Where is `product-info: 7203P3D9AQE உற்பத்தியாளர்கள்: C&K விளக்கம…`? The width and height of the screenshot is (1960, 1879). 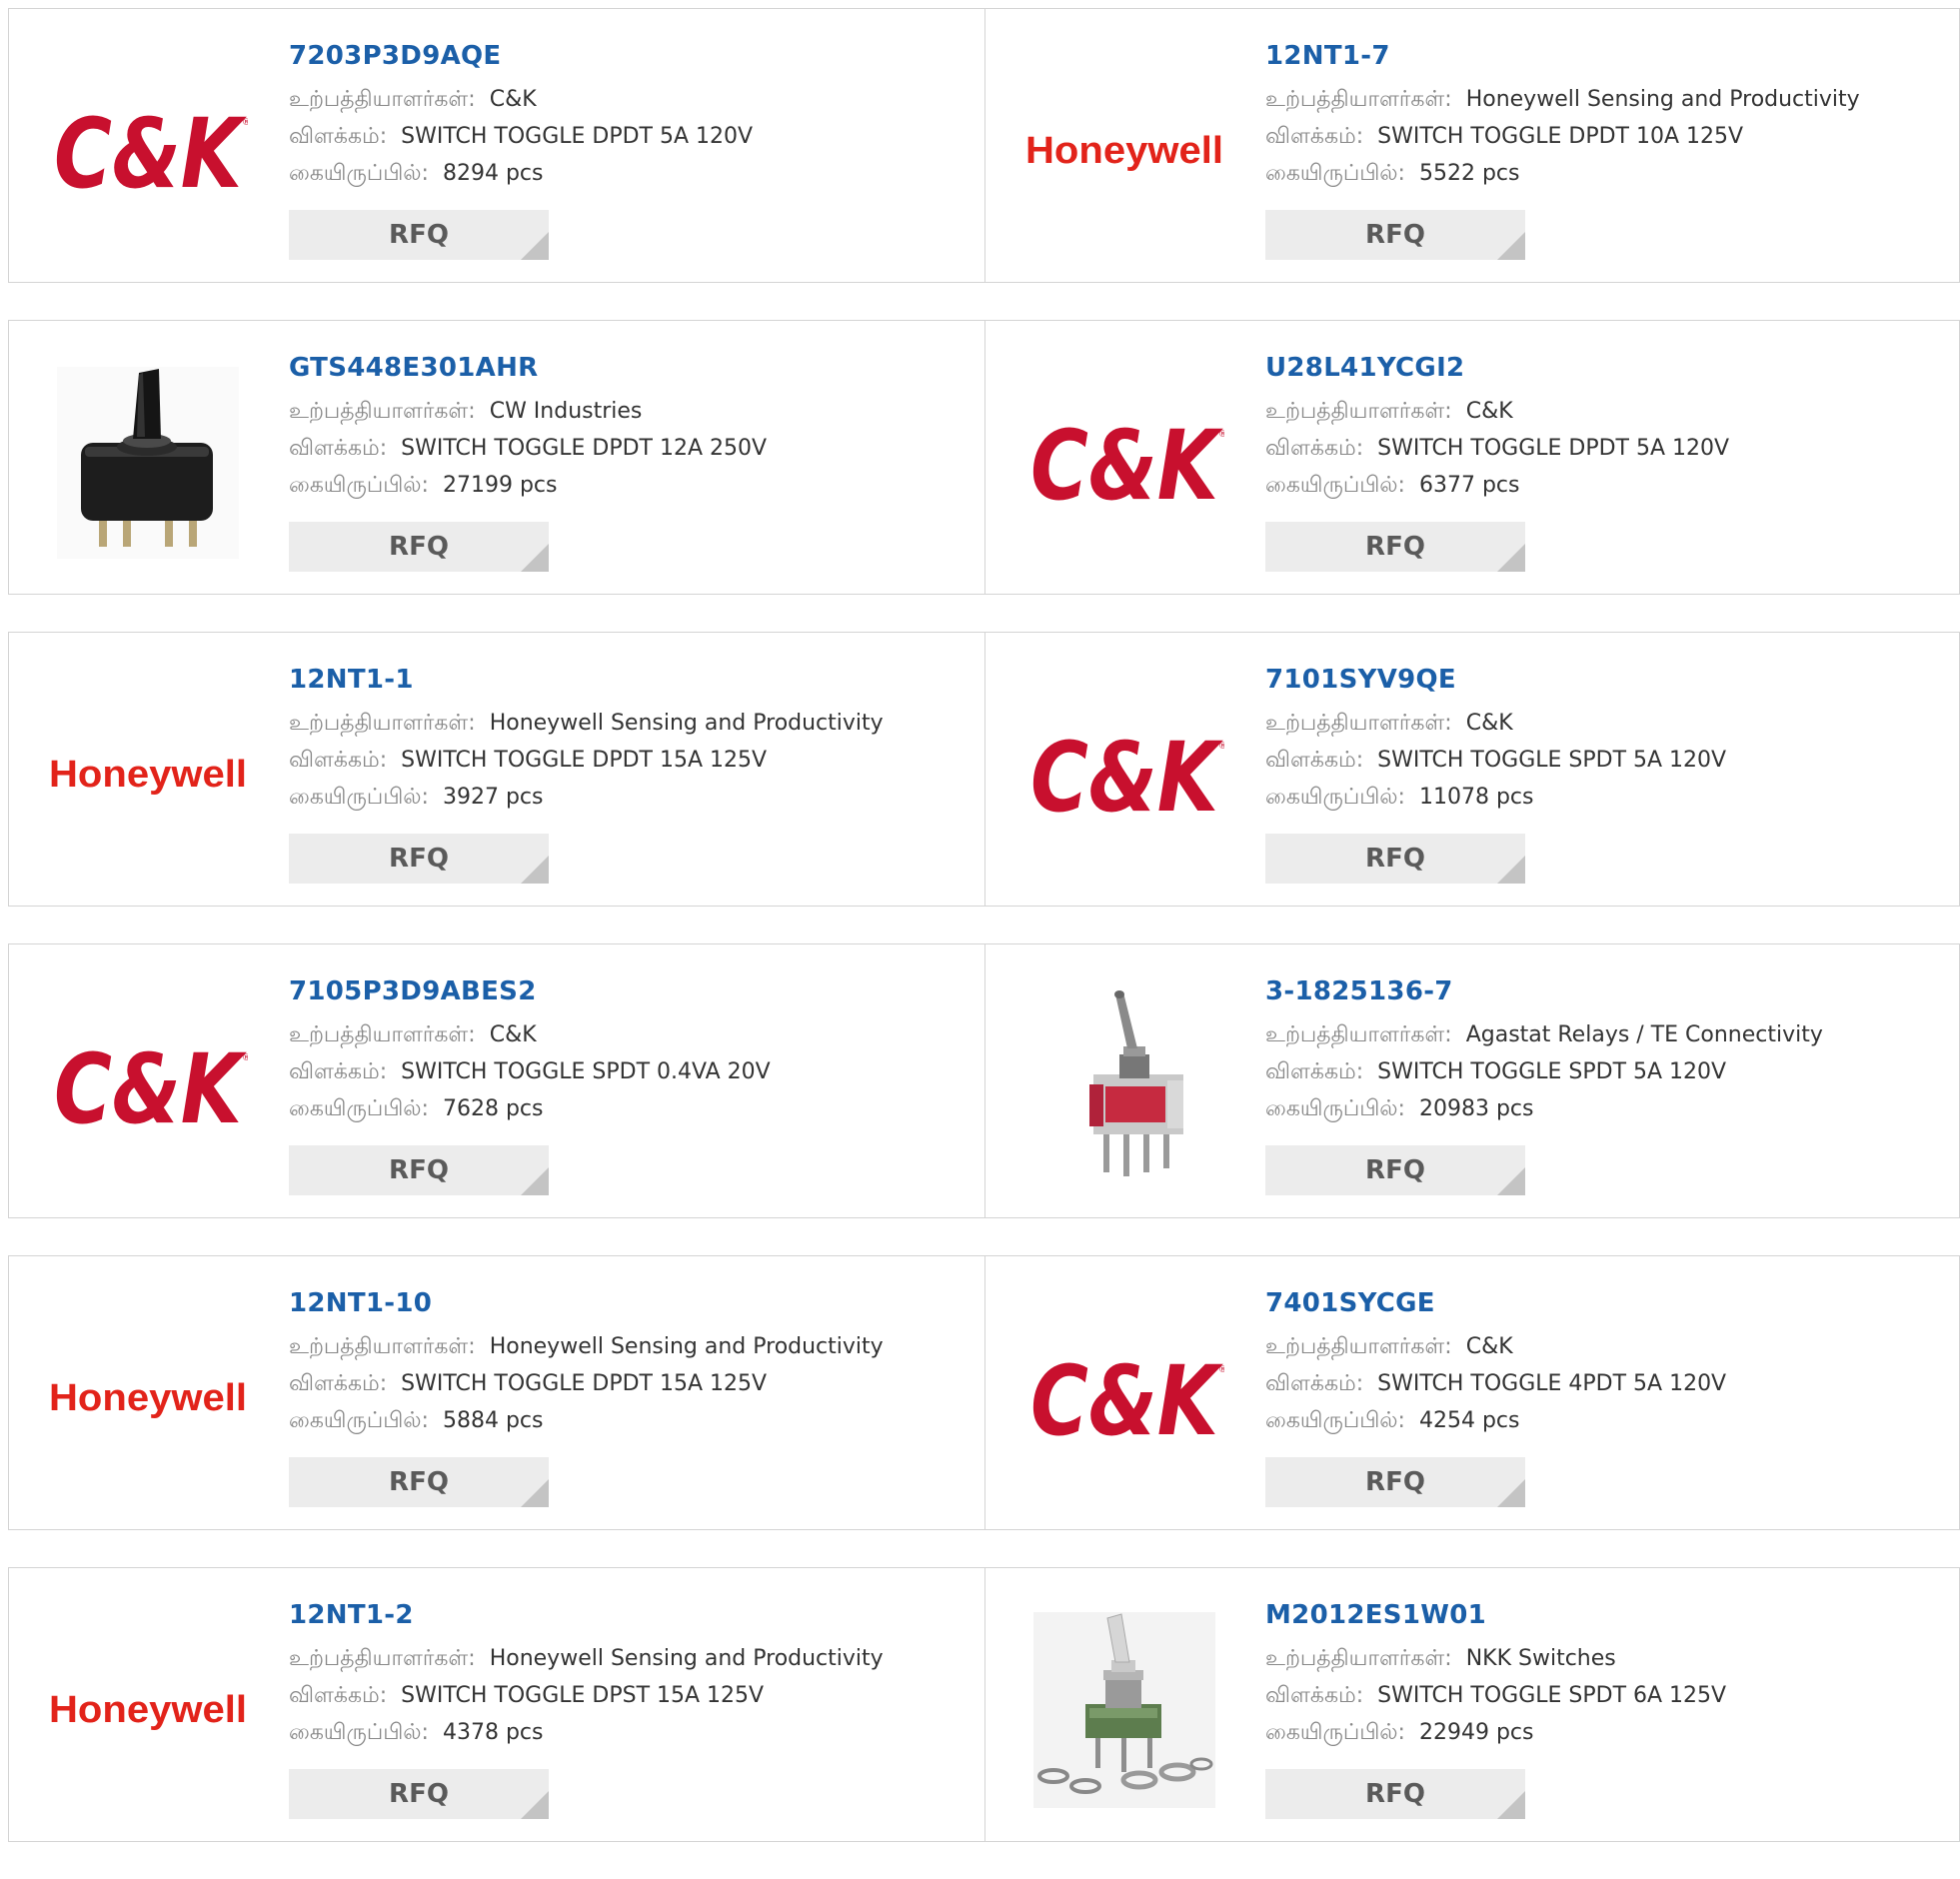
product-info: 7203P3D9AQE உற்பத்தியாளர்கள்: C&K விளக்கம… is located at coordinates (632, 115).